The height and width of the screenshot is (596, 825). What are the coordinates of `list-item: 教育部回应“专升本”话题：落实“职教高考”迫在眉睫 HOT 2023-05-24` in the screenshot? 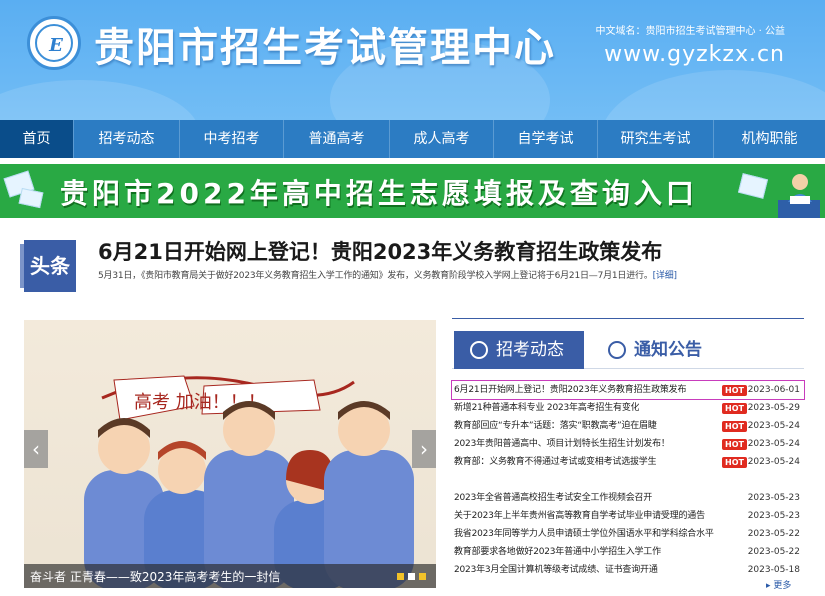 It's located at (628, 426).